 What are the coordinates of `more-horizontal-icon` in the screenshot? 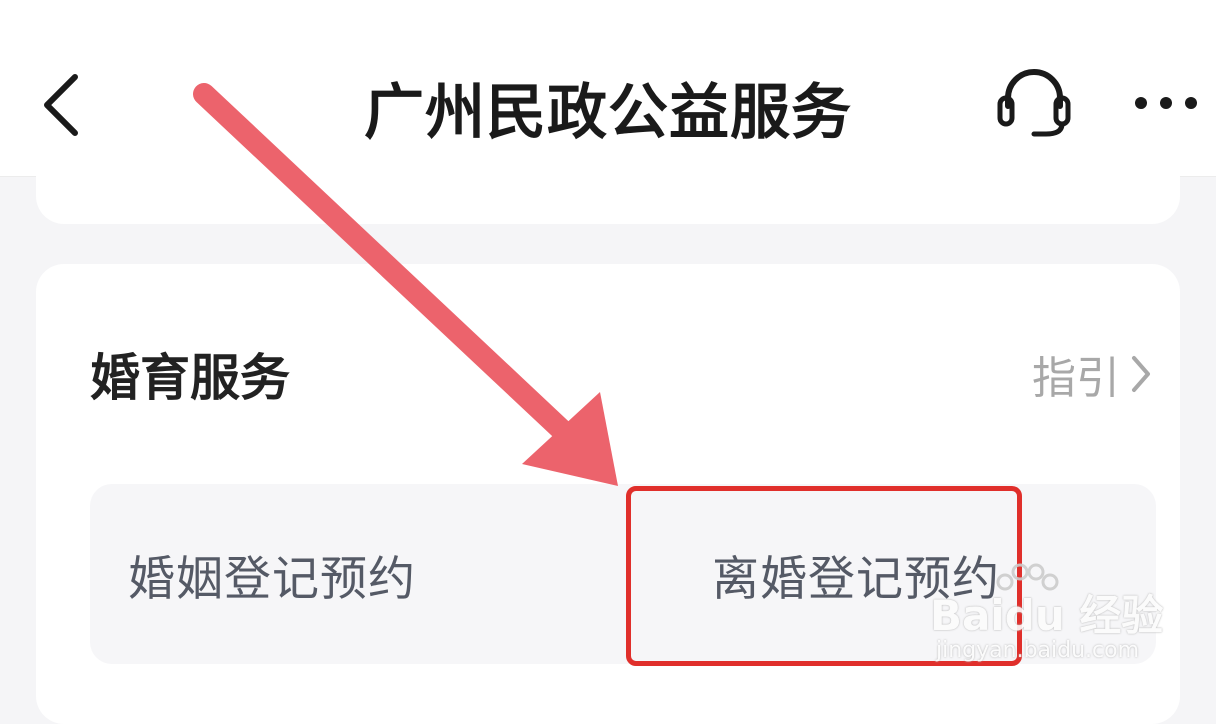 It's located at (1166, 103).